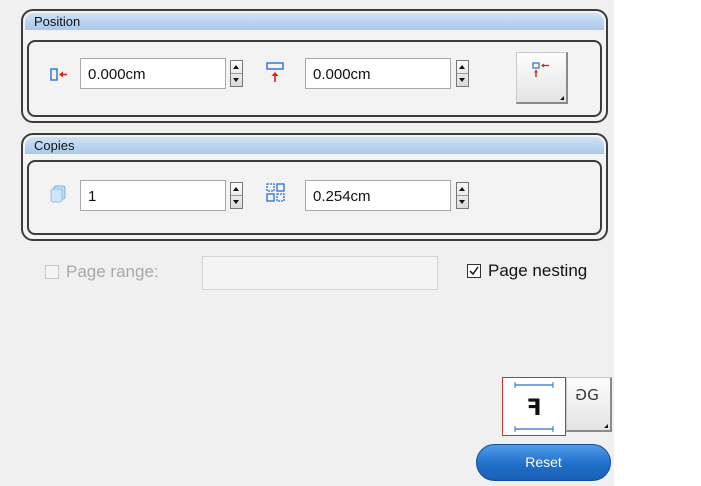 The image size is (701, 486). I want to click on copies-count-field, so click(153, 195).